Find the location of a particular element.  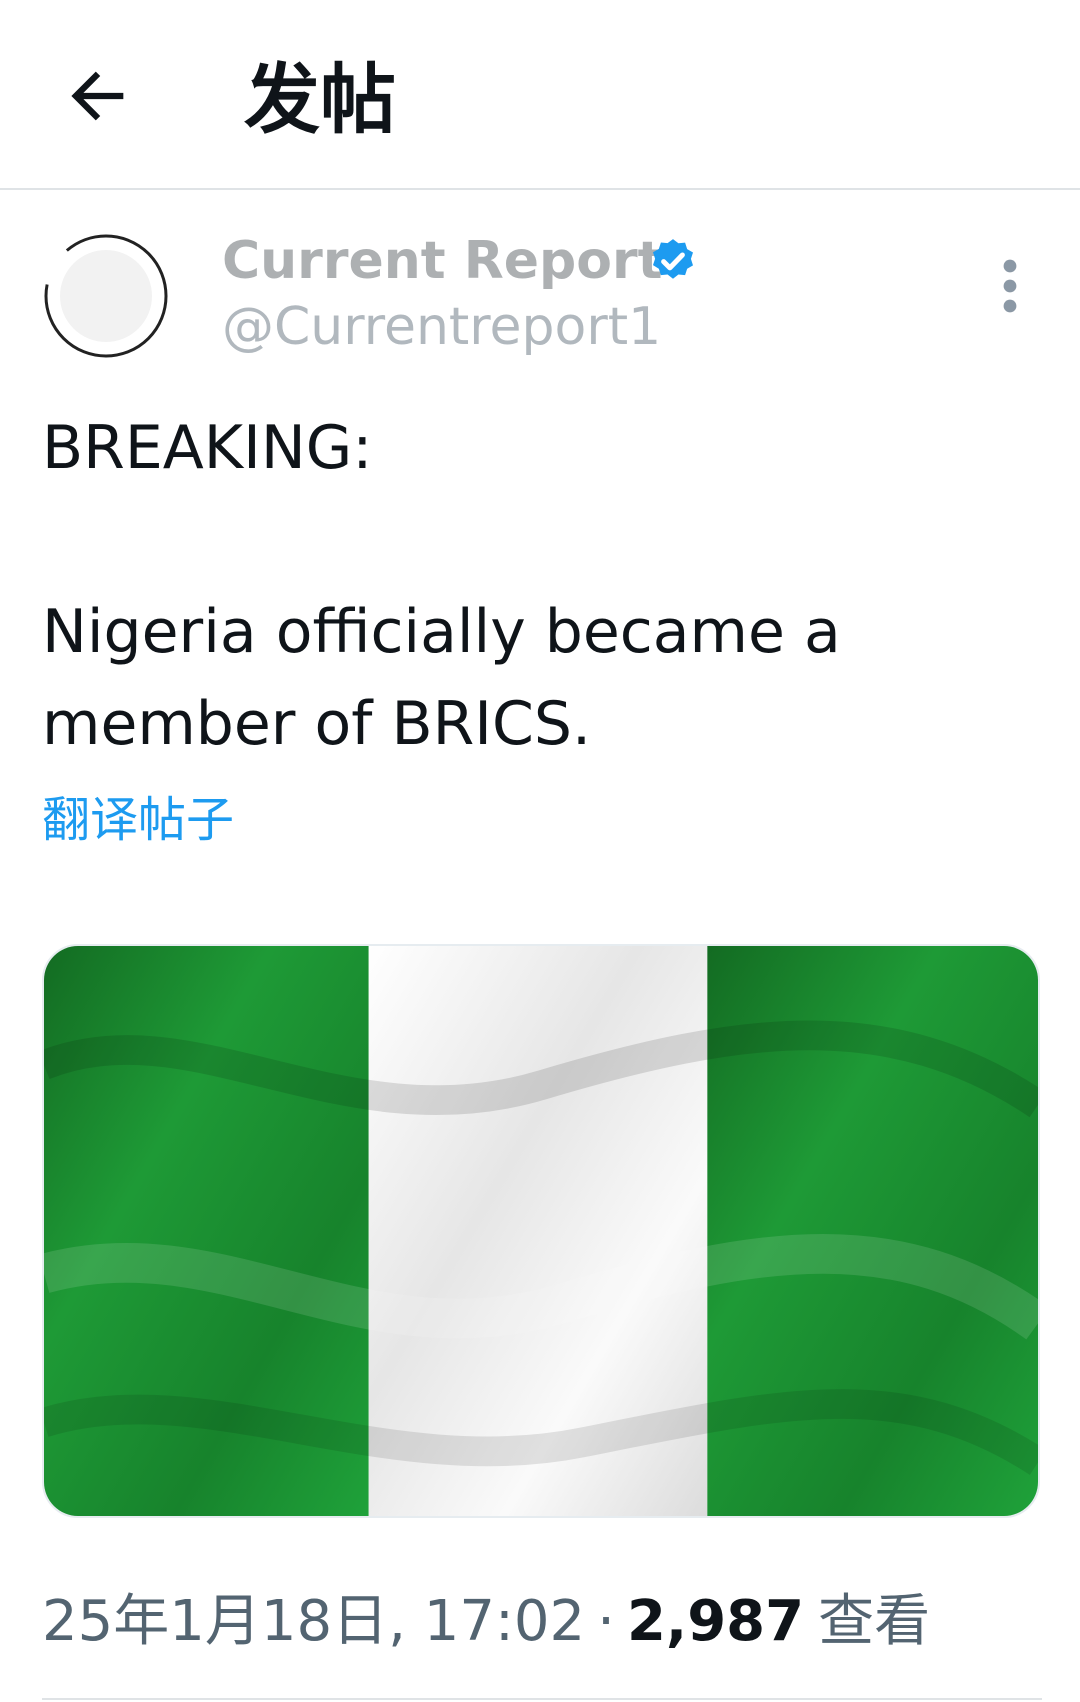

tweet-timestamp: 25年1月18日, 17:02 is located at coordinates (313, 1621).